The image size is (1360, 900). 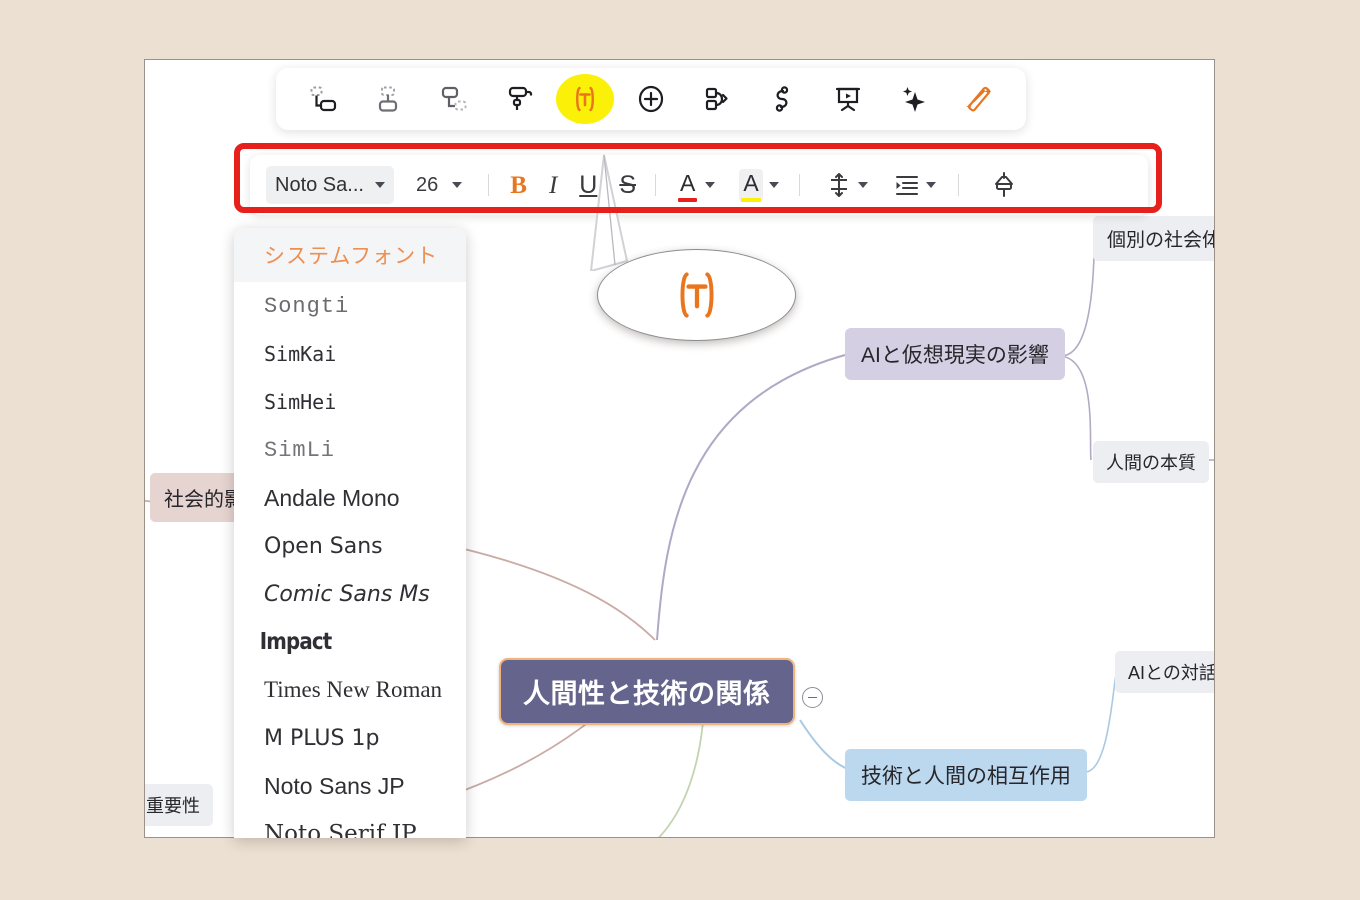 What do you see at coordinates (350, 402) in the screenshot?
I see `font-menu-item-simhei: SimHei` at bounding box center [350, 402].